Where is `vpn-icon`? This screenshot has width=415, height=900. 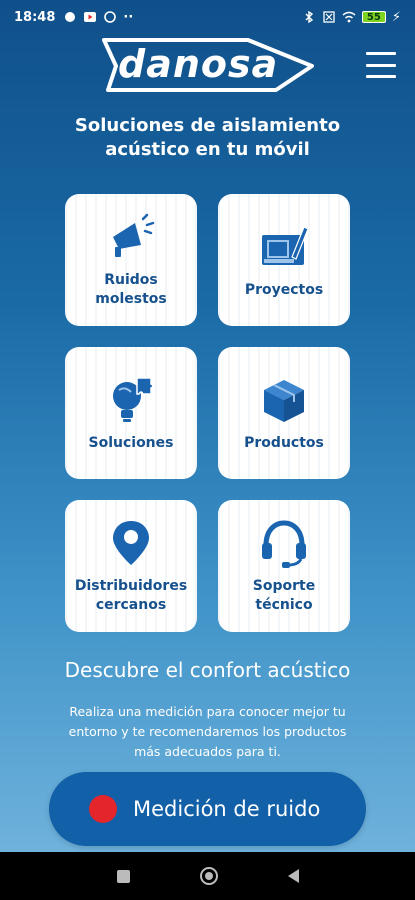
vpn-icon is located at coordinates (110, 17).